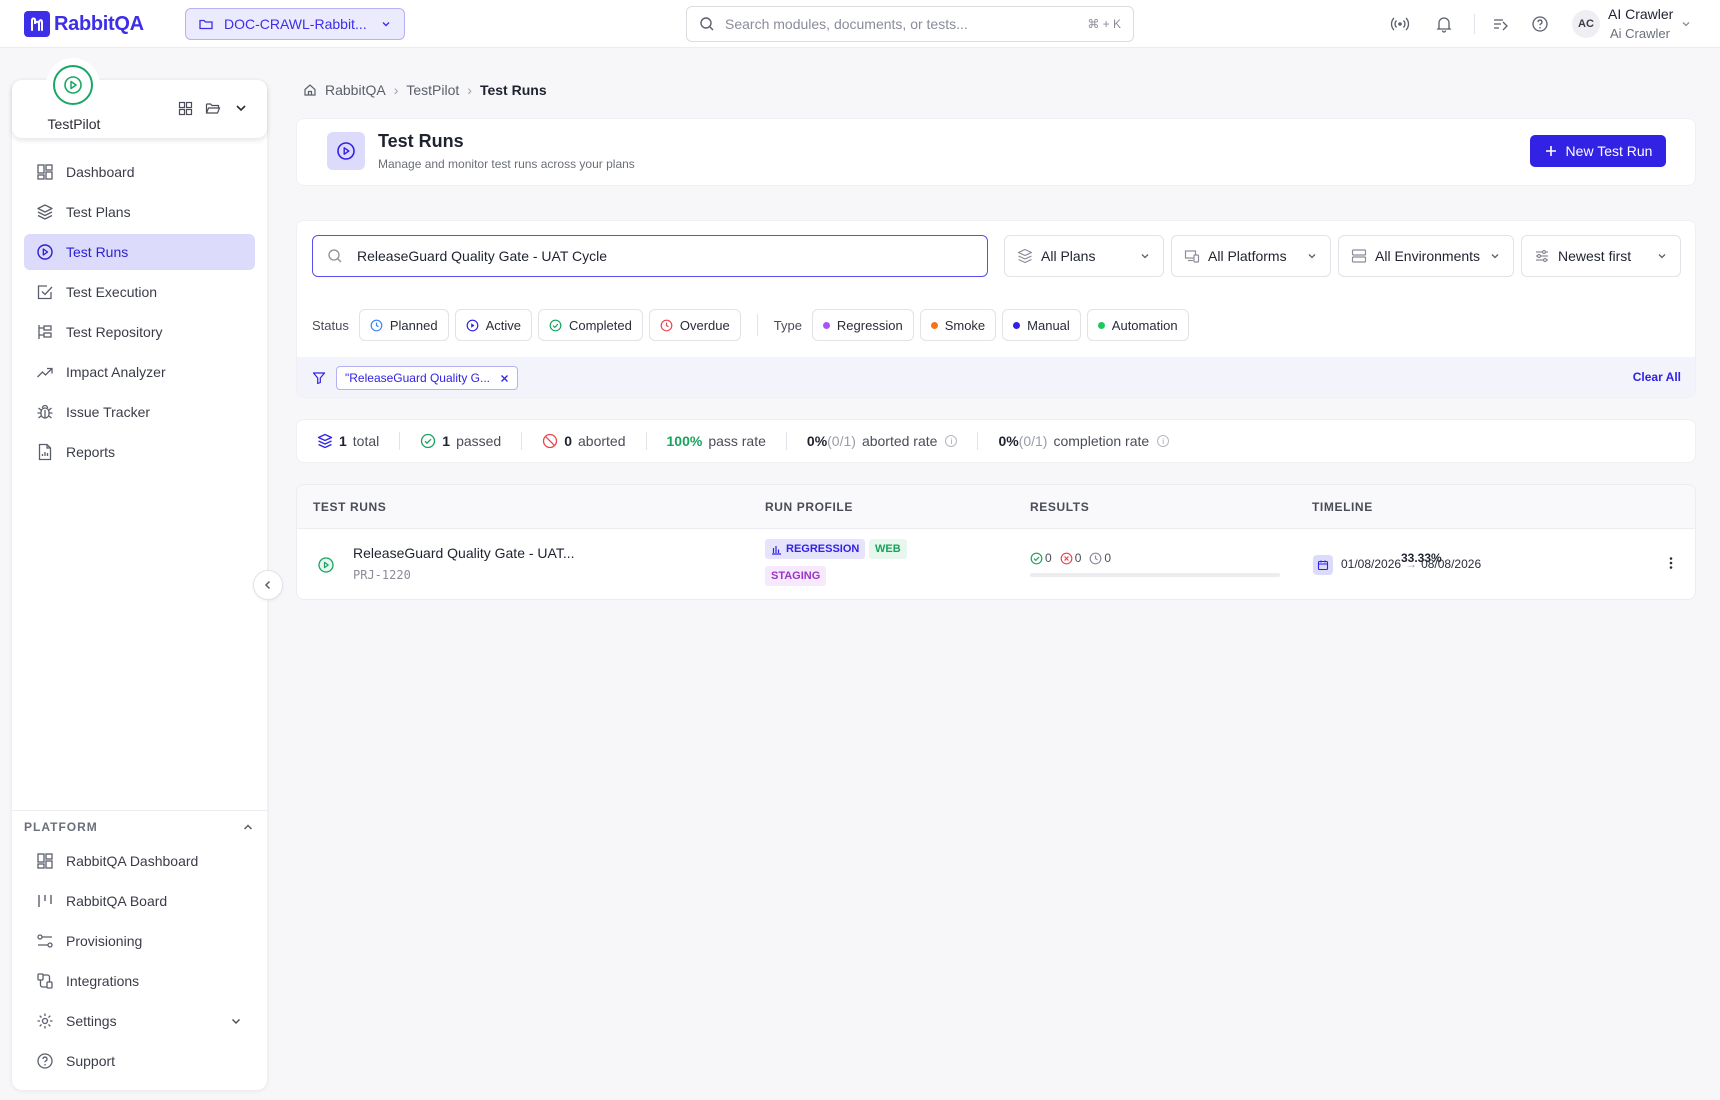 Image resolution: width=1720 pixels, height=1100 pixels. Describe the element at coordinates (139, 212) in the screenshot. I see `sidebar-item-test-plans: Test Plans` at that location.